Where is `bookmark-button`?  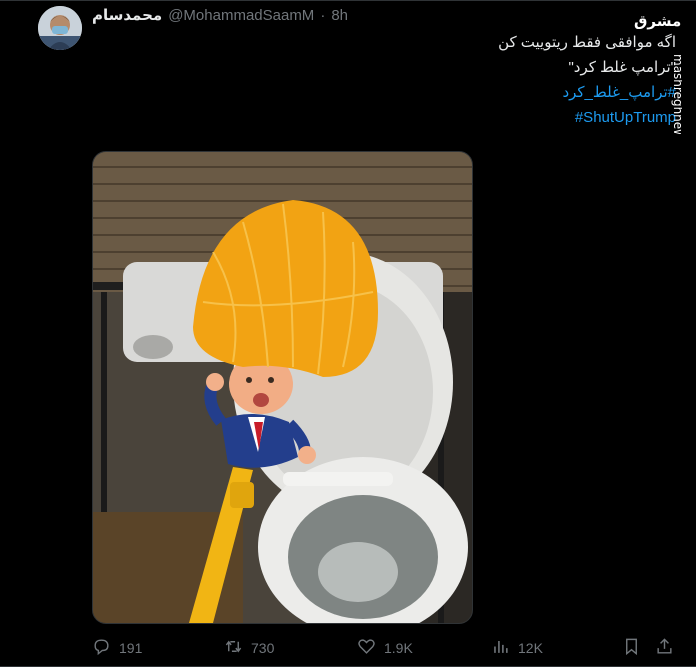
bookmark-button is located at coordinates (631, 648).